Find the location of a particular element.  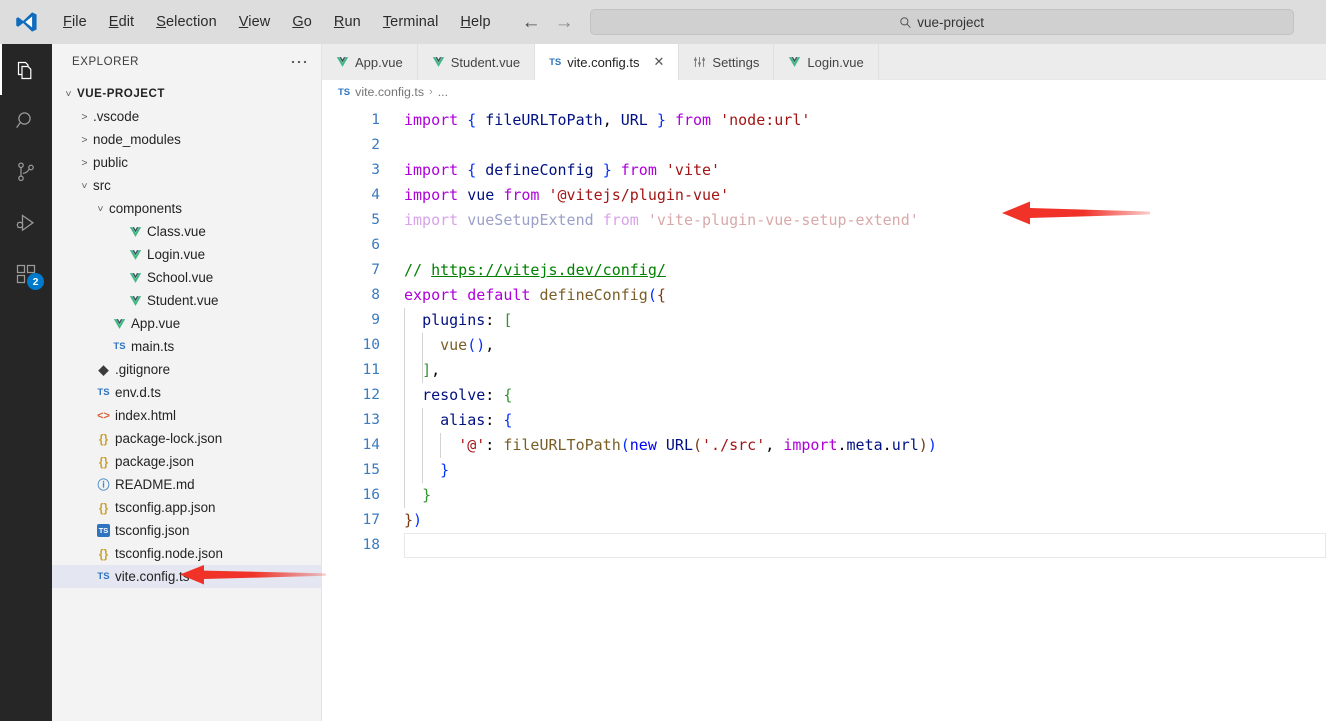

tree-item-class-vue: ˃ Class.vue is located at coordinates (186, 231).